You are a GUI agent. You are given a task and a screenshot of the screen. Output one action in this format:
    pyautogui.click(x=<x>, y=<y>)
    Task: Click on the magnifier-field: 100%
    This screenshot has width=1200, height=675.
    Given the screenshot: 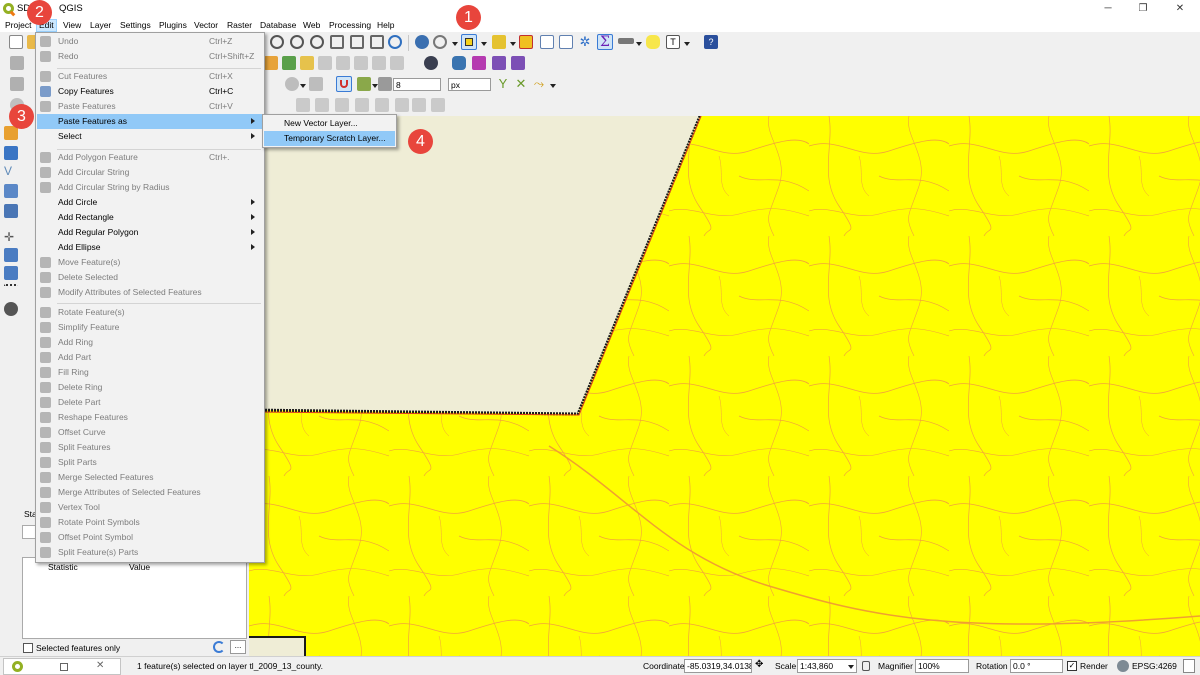 What is the action you would take?
    pyautogui.click(x=942, y=666)
    